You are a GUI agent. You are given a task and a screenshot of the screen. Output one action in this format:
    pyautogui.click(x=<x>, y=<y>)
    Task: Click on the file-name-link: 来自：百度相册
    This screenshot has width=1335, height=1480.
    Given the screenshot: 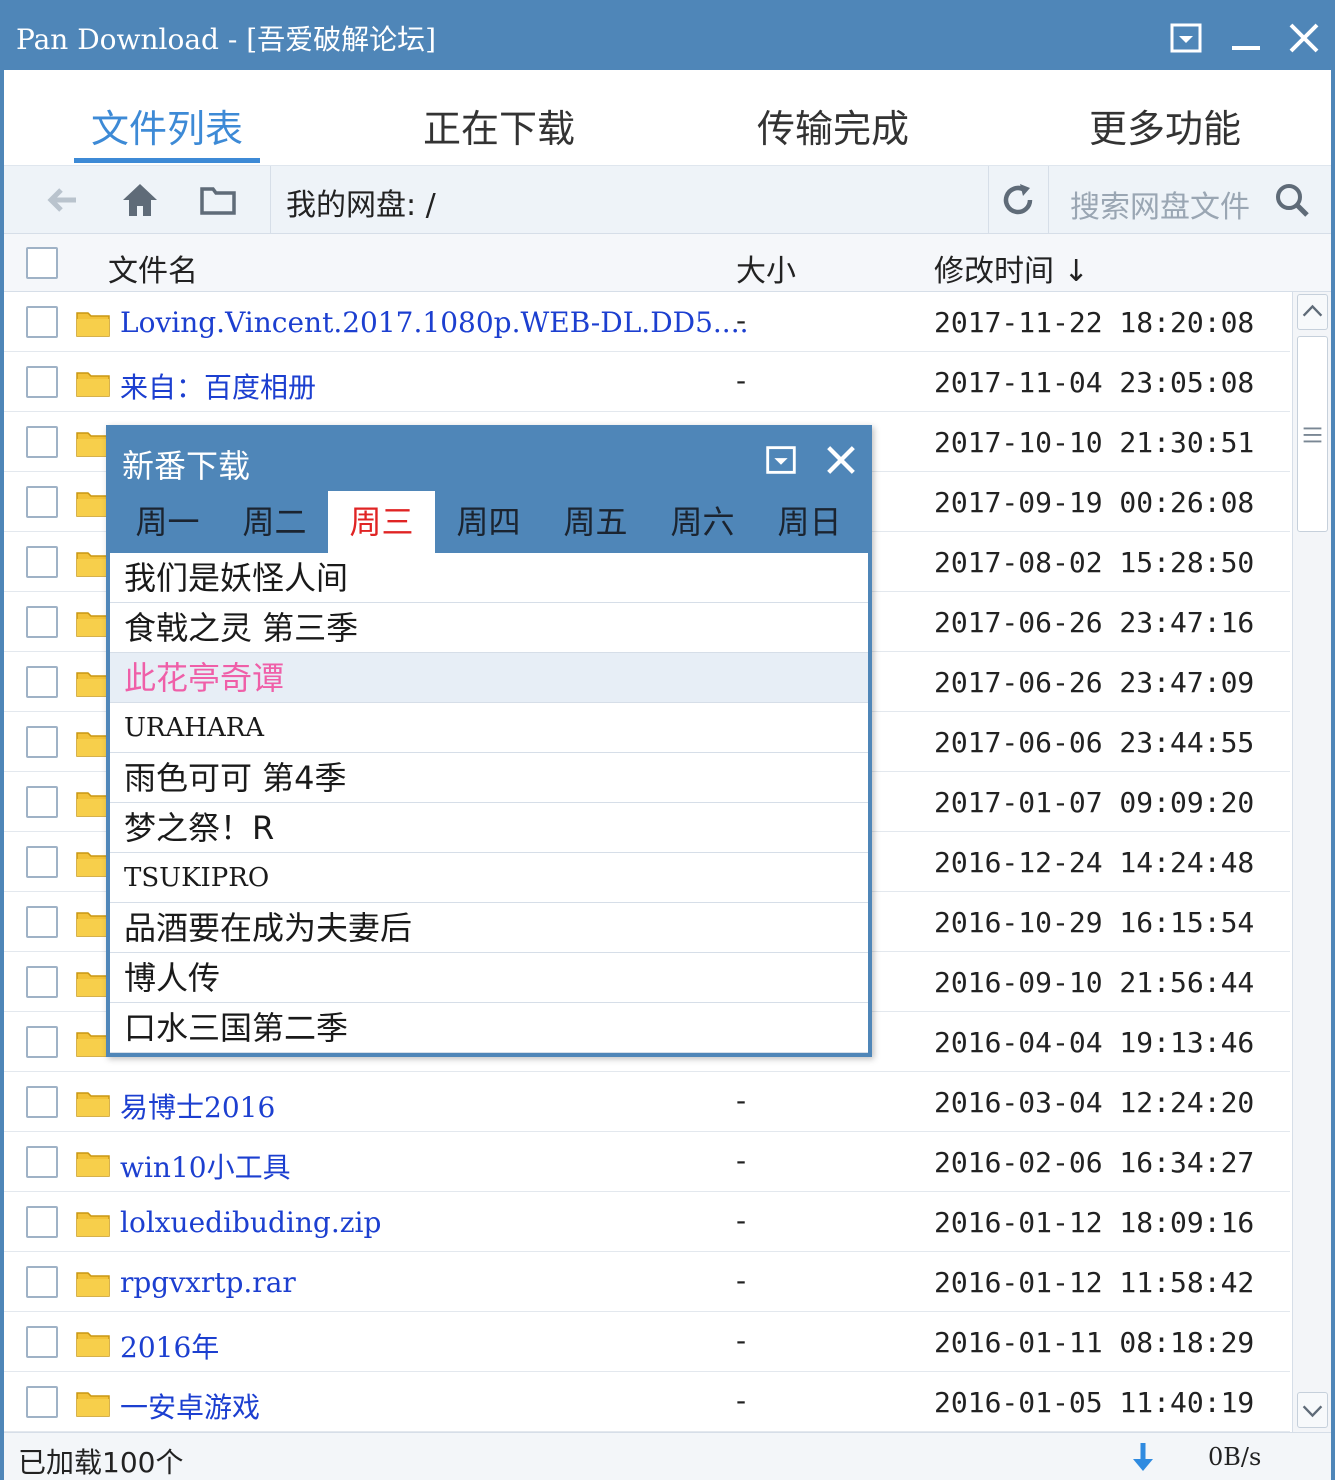 What is the action you would take?
    pyautogui.click(x=218, y=386)
    